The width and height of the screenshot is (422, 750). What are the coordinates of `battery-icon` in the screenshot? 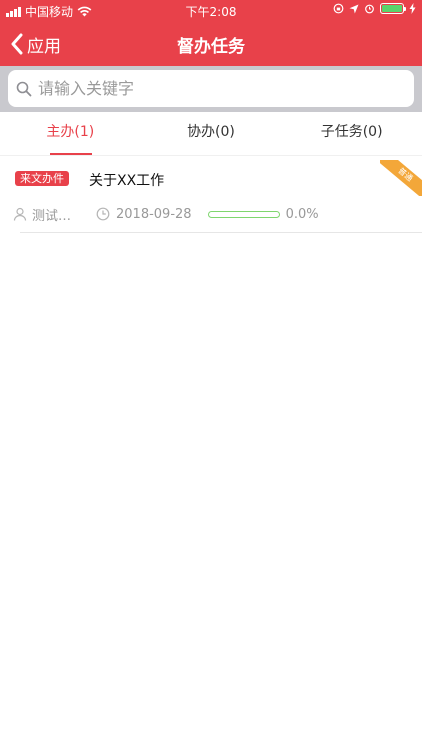 It's located at (393, 8).